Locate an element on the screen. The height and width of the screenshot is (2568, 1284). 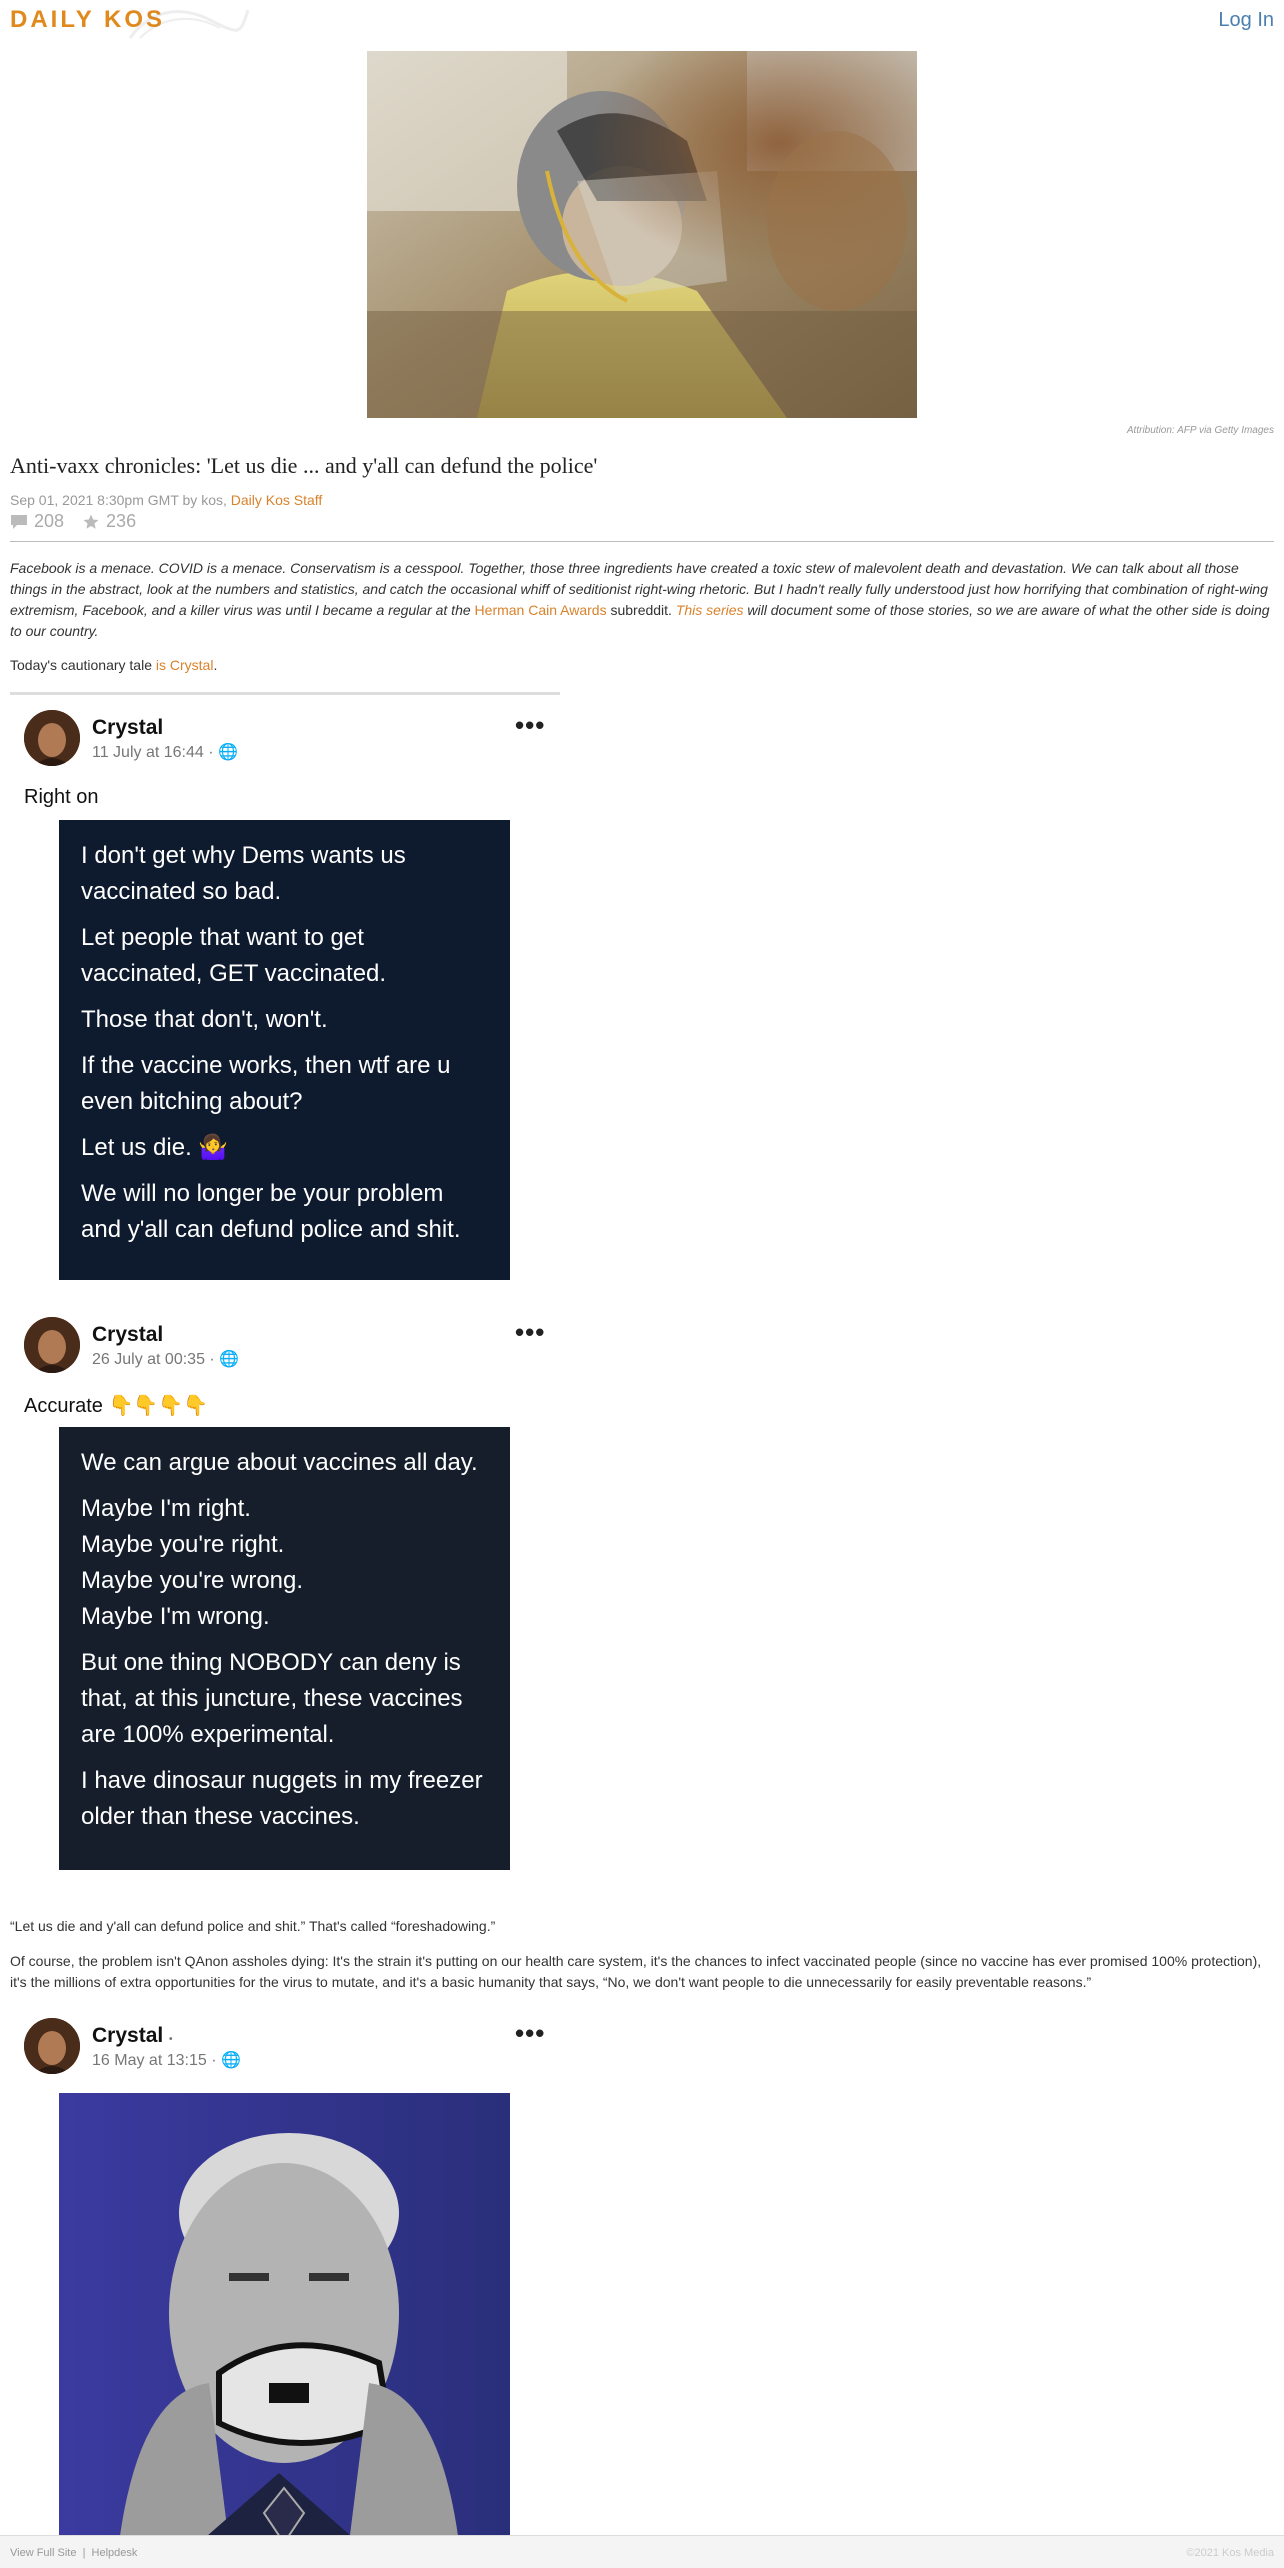
lede-text-2: subreddit. is located at coordinates (641, 610).